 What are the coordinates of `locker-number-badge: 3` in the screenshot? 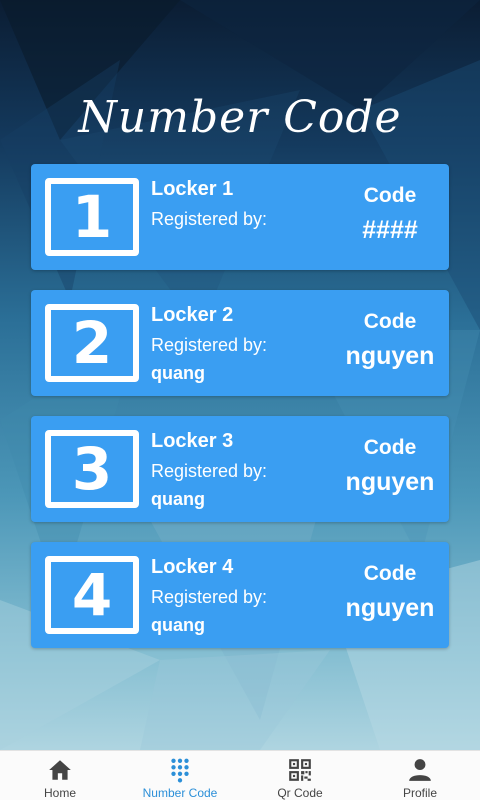 It's located at (92, 469).